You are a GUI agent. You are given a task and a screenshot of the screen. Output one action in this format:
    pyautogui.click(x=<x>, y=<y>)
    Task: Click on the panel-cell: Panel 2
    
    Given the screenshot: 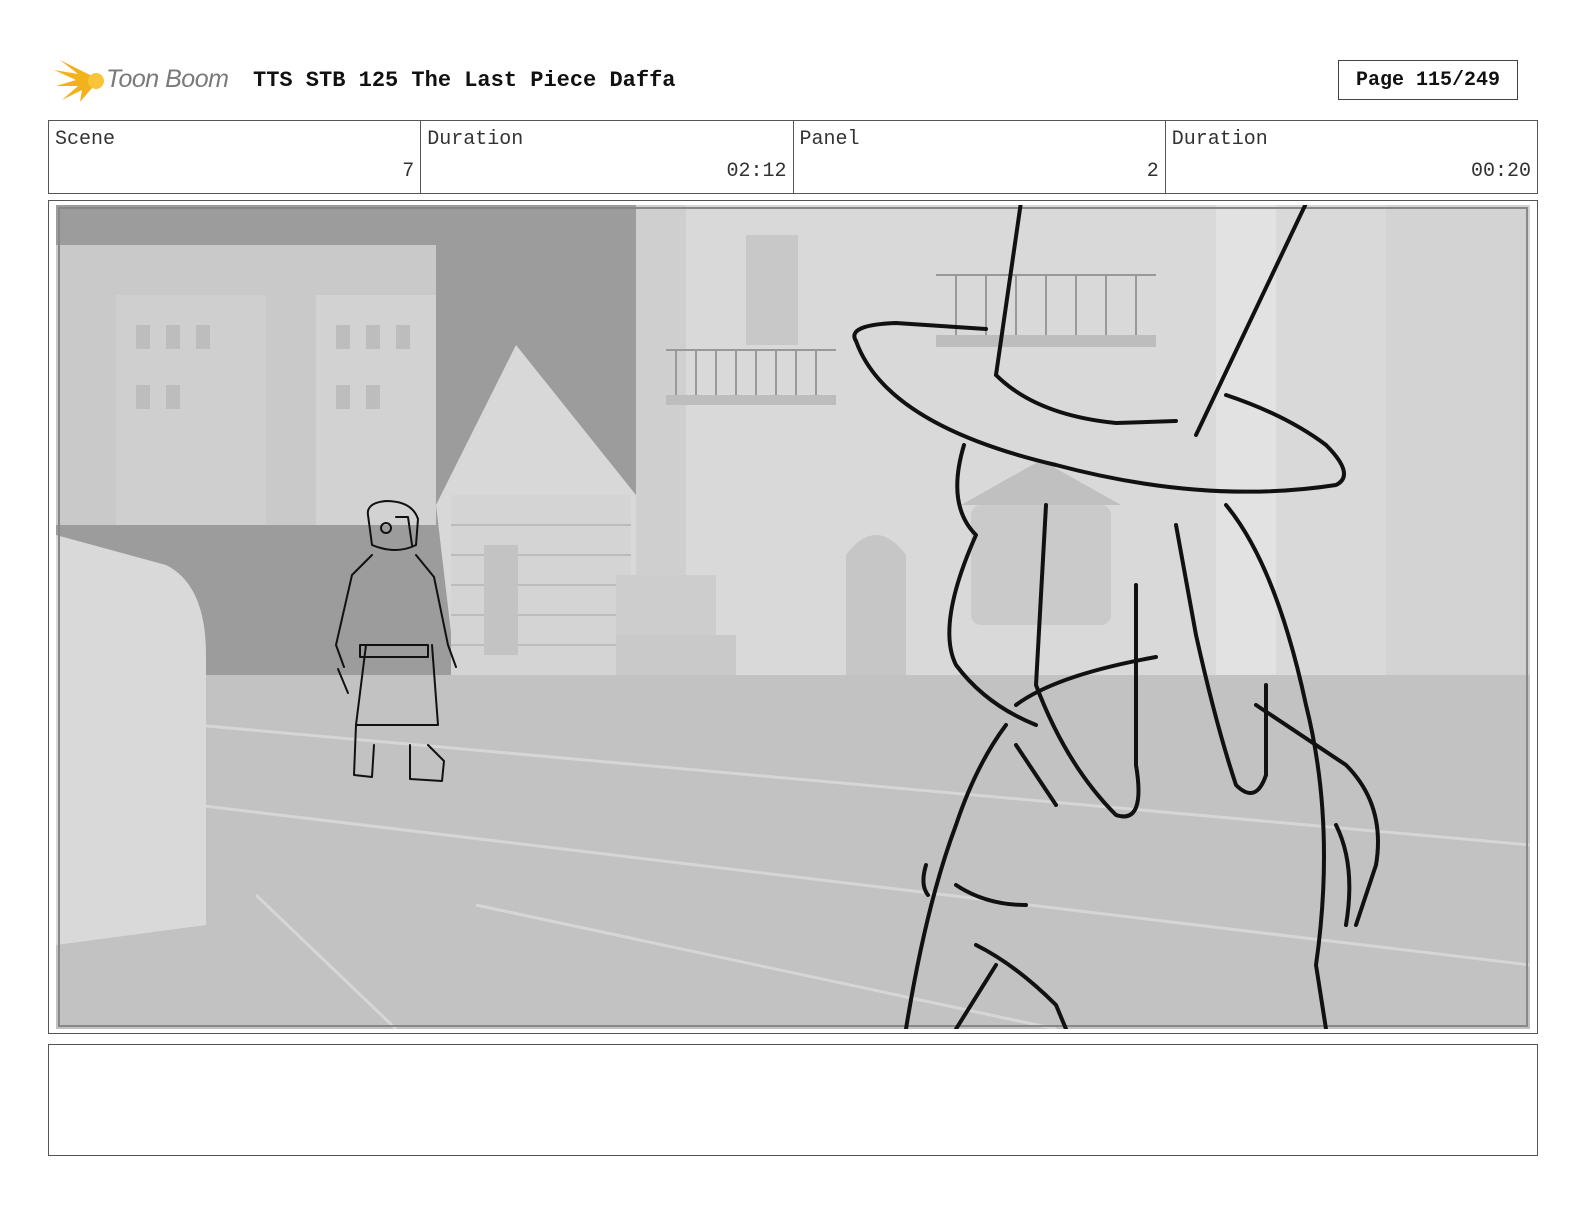 What is the action you would take?
    pyautogui.click(x=980, y=157)
    